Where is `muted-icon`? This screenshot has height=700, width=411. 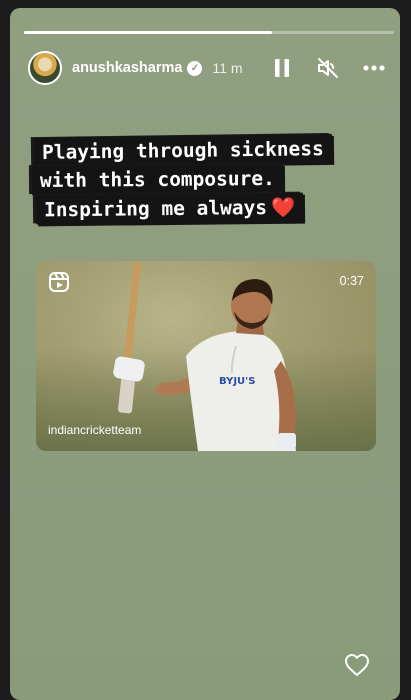 muted-icon is located at coordinates (328, 68).